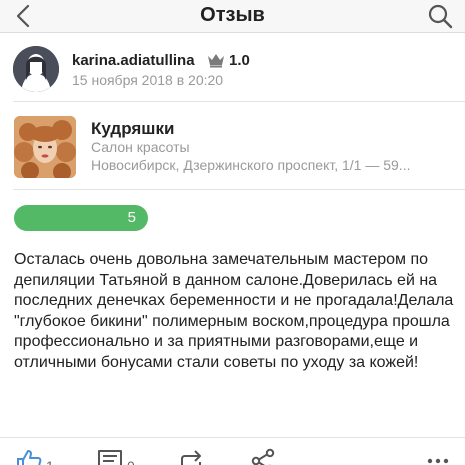  I want to click on crown-icon, so click(216, 61).